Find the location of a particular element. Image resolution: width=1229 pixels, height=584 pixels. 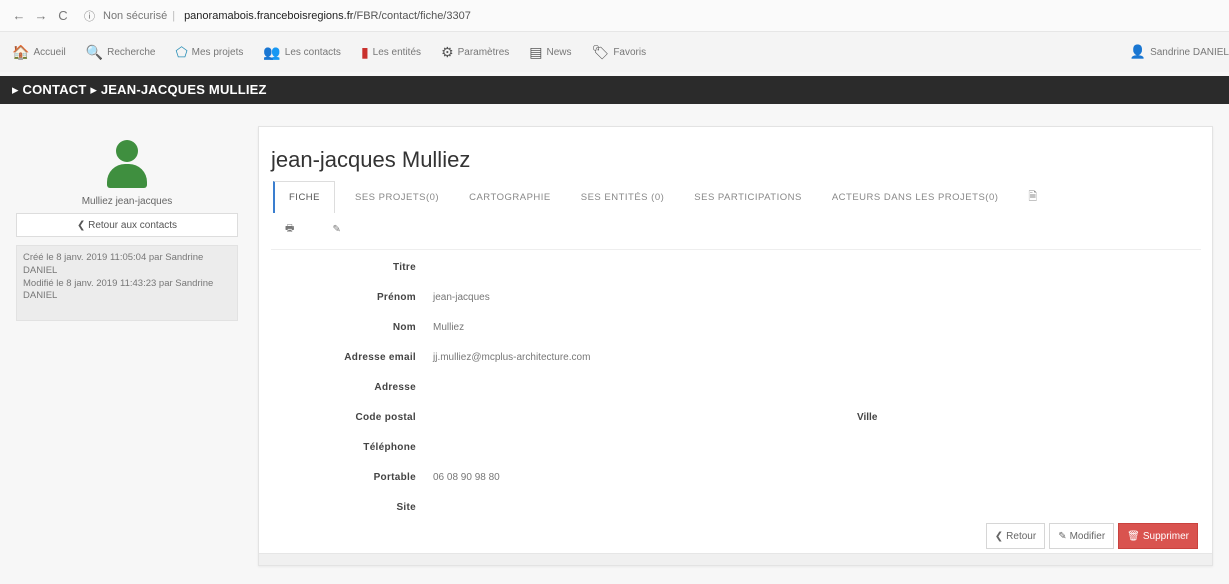

menu-label: Les contacts is located at coordinates (312, 52).